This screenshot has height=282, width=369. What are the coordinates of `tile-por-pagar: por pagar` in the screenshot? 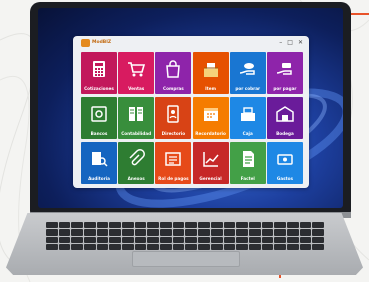 It's located at (284, 73).